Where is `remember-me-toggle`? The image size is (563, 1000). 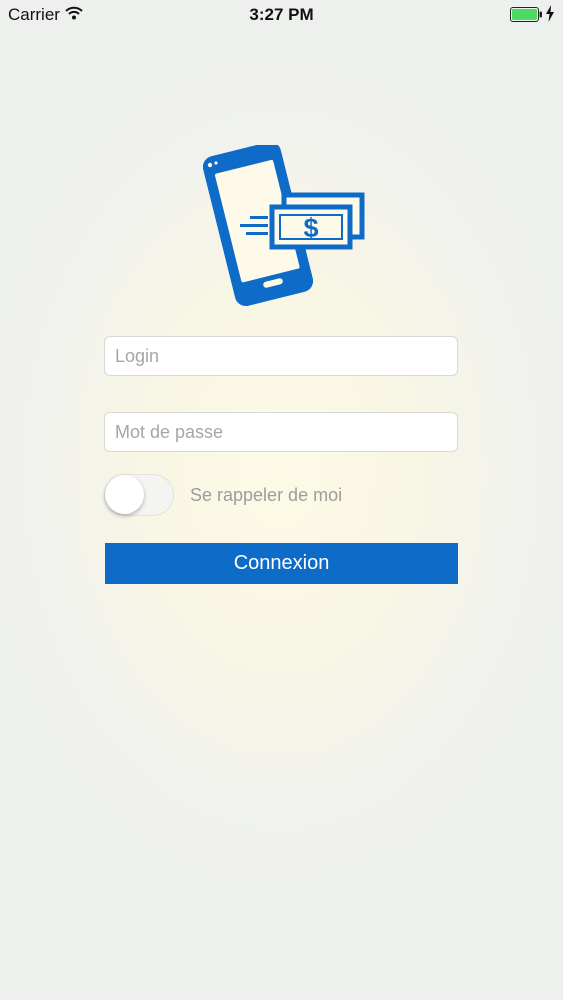
remember-me-toggle is located at coordinates (139, 495).